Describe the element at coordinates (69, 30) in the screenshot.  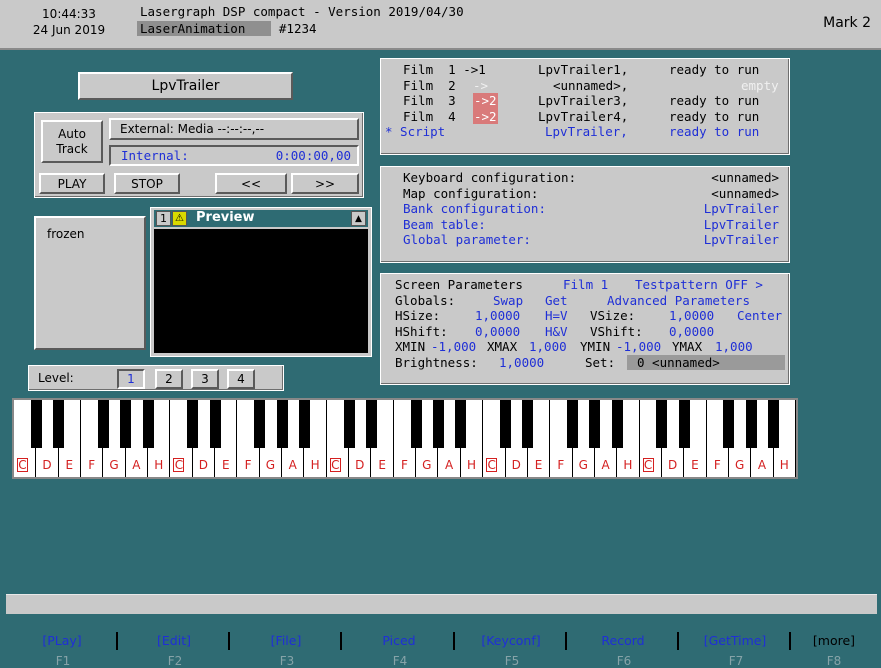
I see `date: 24 Jun 2019` at that location.